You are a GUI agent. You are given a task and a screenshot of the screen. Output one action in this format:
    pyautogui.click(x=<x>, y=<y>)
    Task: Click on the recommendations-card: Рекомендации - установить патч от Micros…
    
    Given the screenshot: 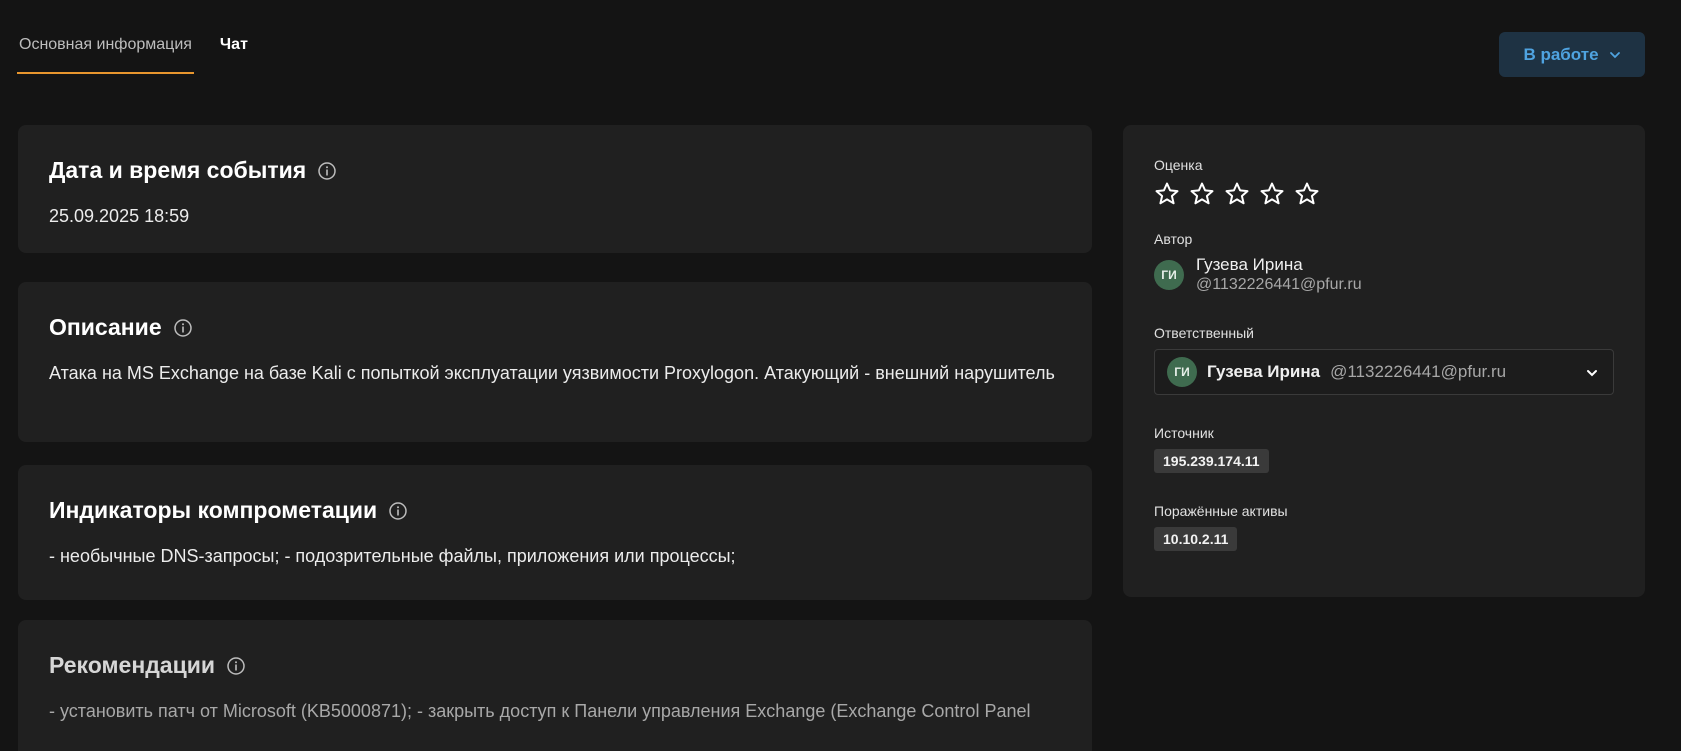 What is the action you would take?
    pyautogui.click(x=555, y=685)
    